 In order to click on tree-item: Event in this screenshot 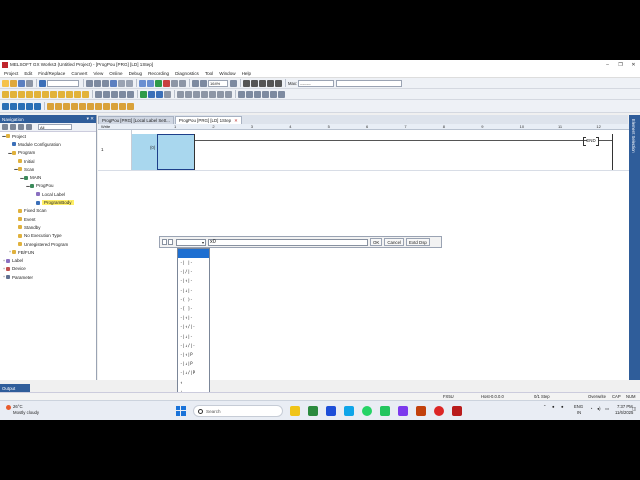, I will do `click(48, 219)`.